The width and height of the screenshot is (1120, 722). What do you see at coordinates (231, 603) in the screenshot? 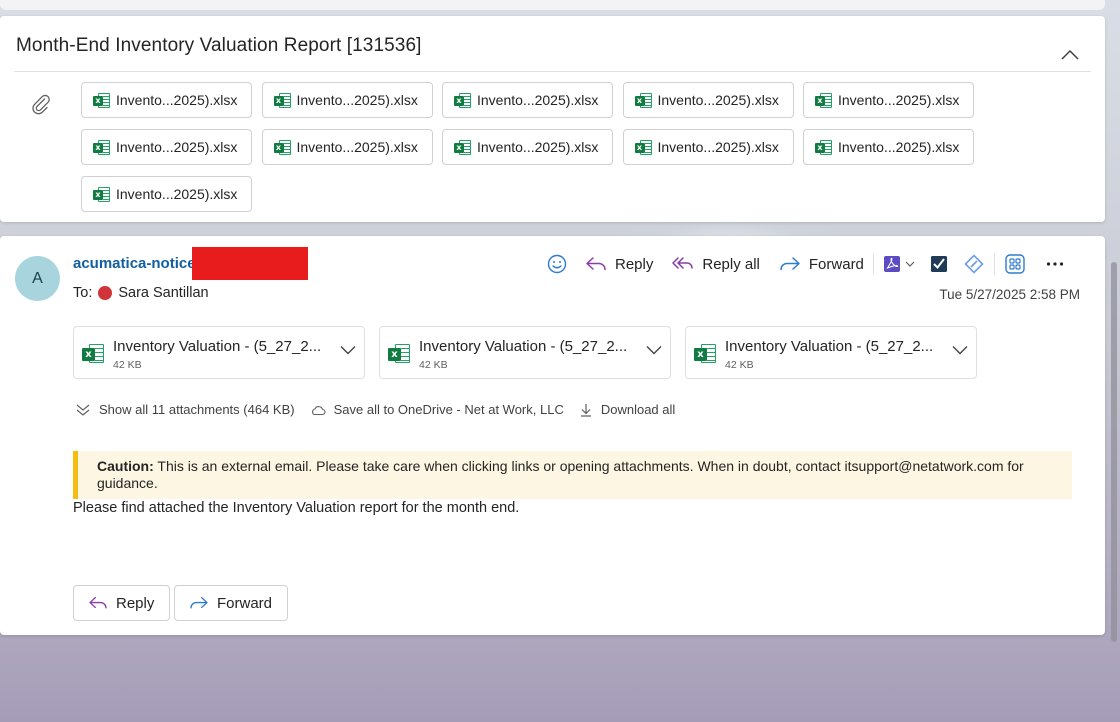
I see `bottom-forward-button: Forward` at bounding box center [231, 603].